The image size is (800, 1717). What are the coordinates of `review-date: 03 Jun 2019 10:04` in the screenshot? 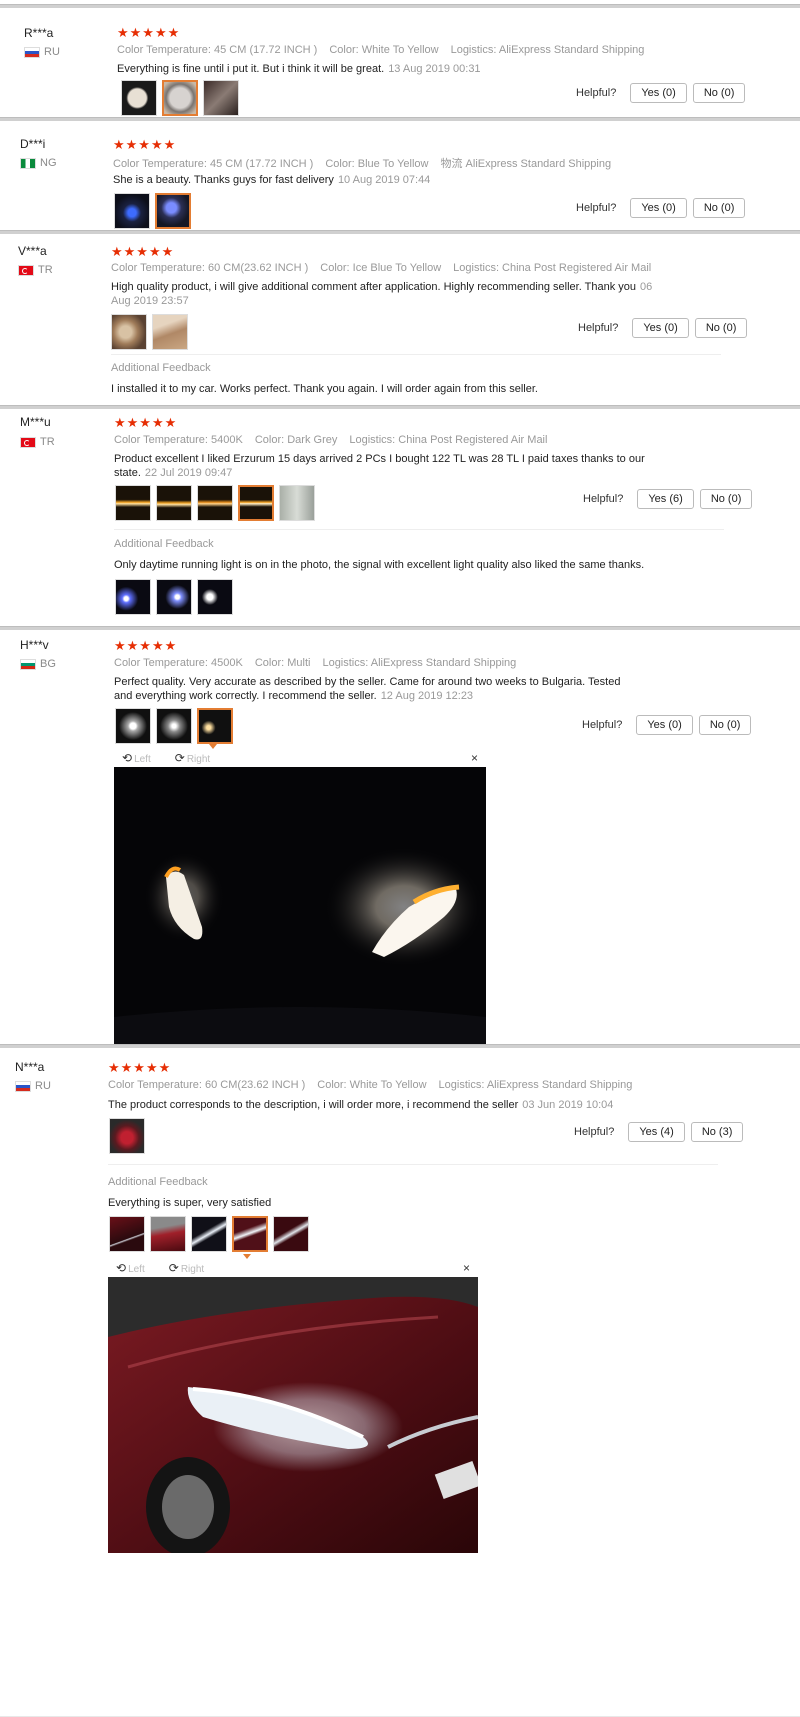 It's located at (568, 1105).